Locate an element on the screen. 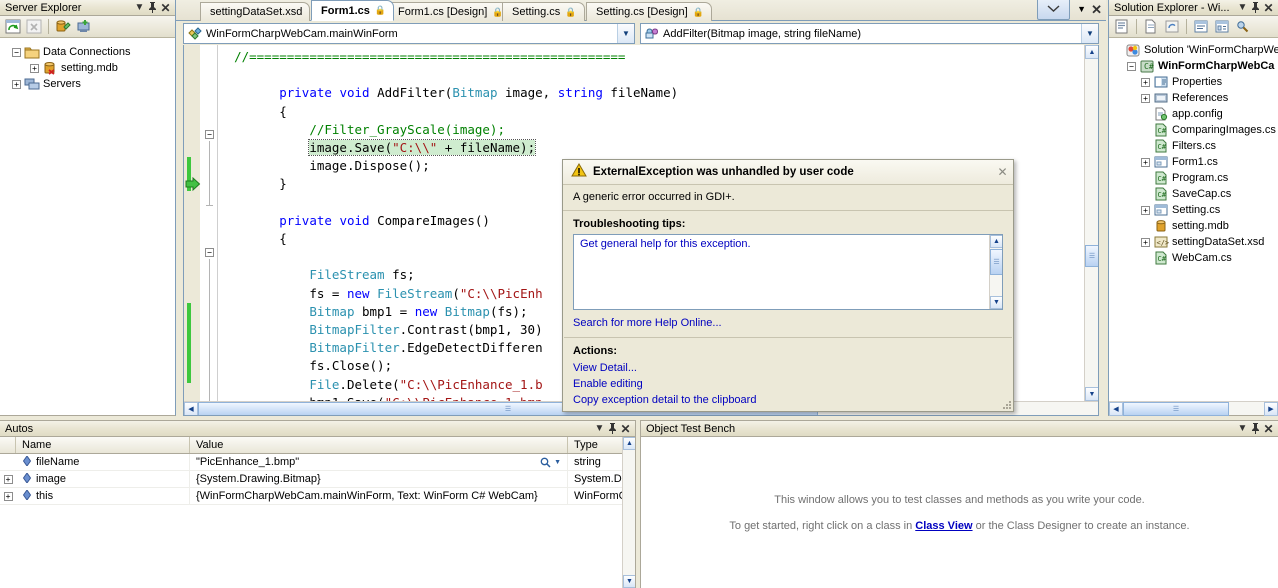 Image resolution: width=1278 pixels, height=588 pixels. autos-cell-value: "PicEnhance_1.bmp" ▼ is located at coordinates (379, 462).